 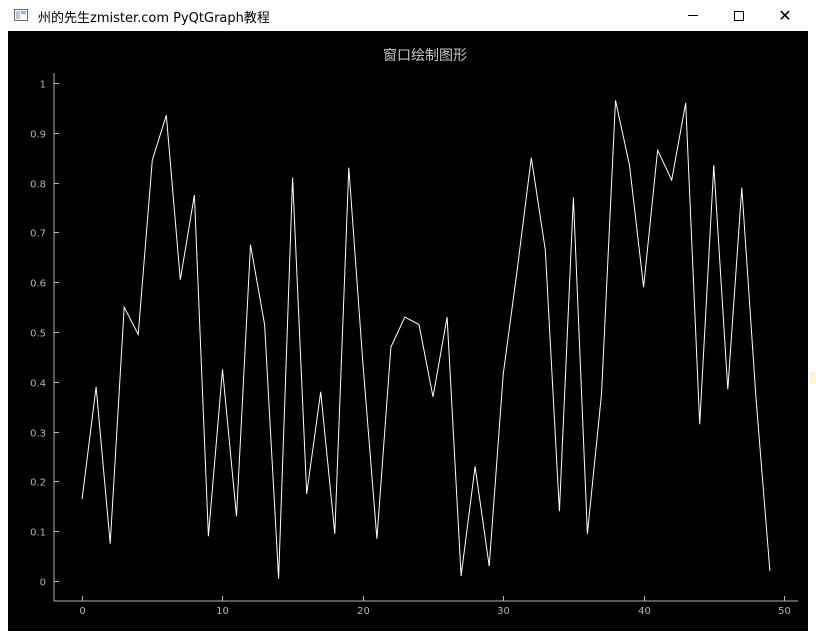 I want to click on app-window-icon, so click(x=21, y=15).